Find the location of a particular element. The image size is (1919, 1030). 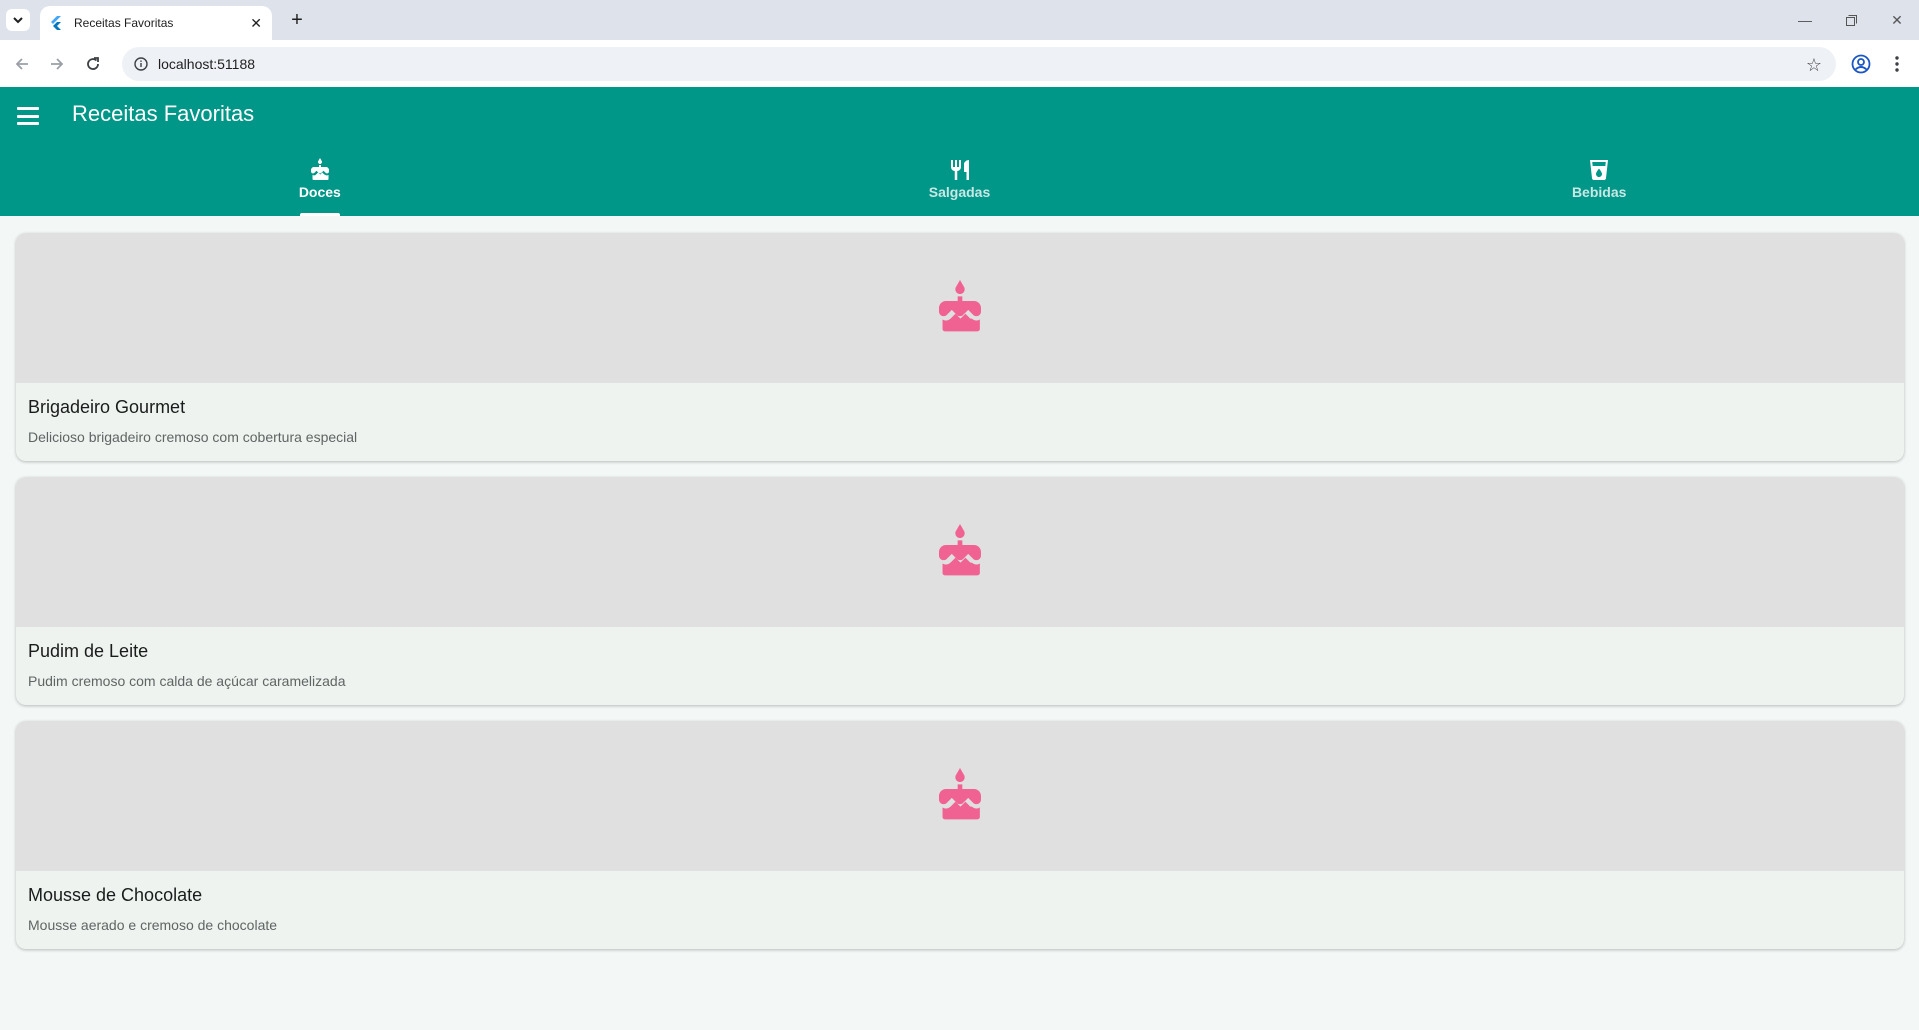

tab-doces: Doces is located at coordinates (320, 184).